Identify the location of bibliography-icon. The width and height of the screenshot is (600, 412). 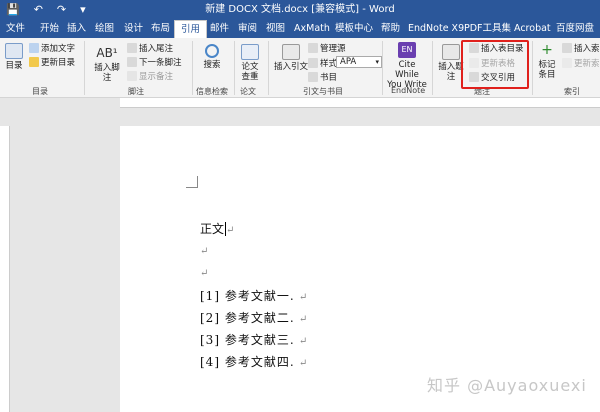
(313, 77).